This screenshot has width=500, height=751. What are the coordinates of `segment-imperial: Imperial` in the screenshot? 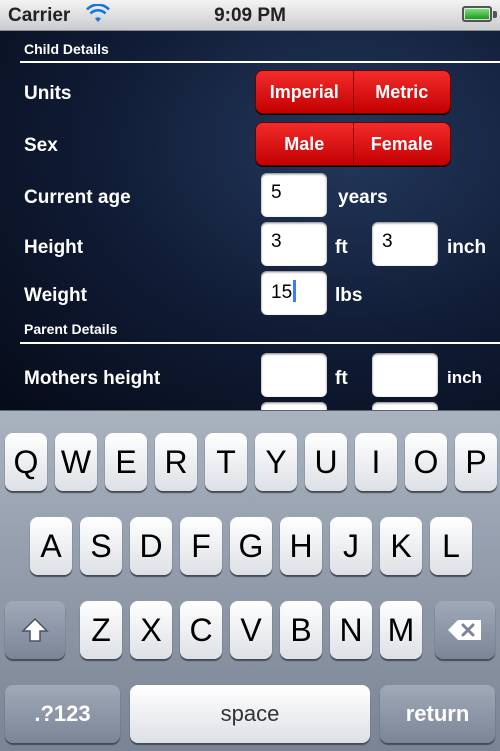 It's located at (304, 92).